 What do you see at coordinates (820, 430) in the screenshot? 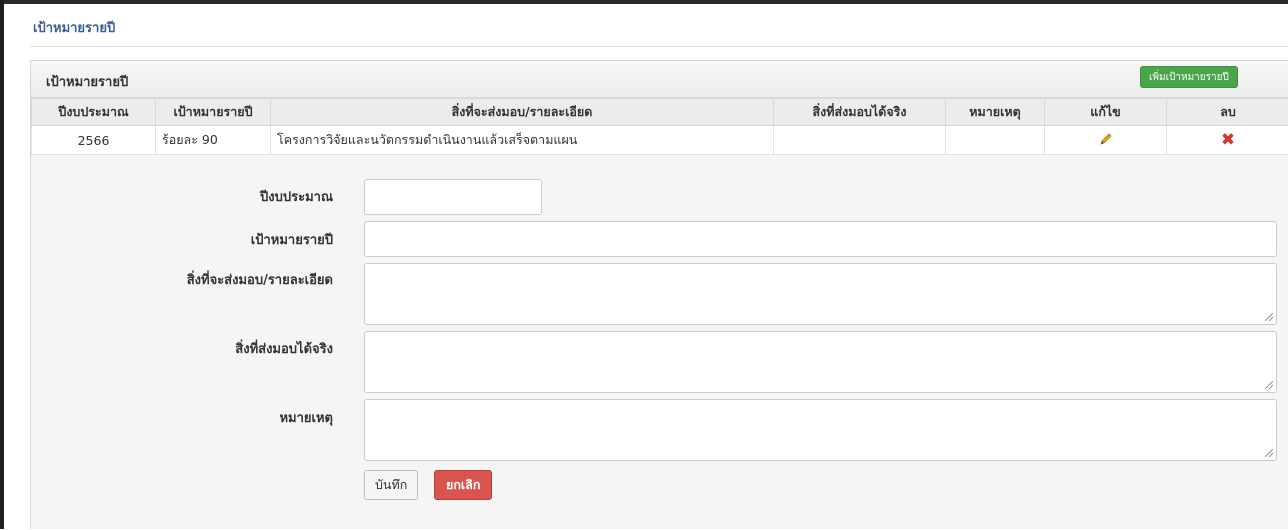
I see `note-textarea` at bounding box center [820, 430].